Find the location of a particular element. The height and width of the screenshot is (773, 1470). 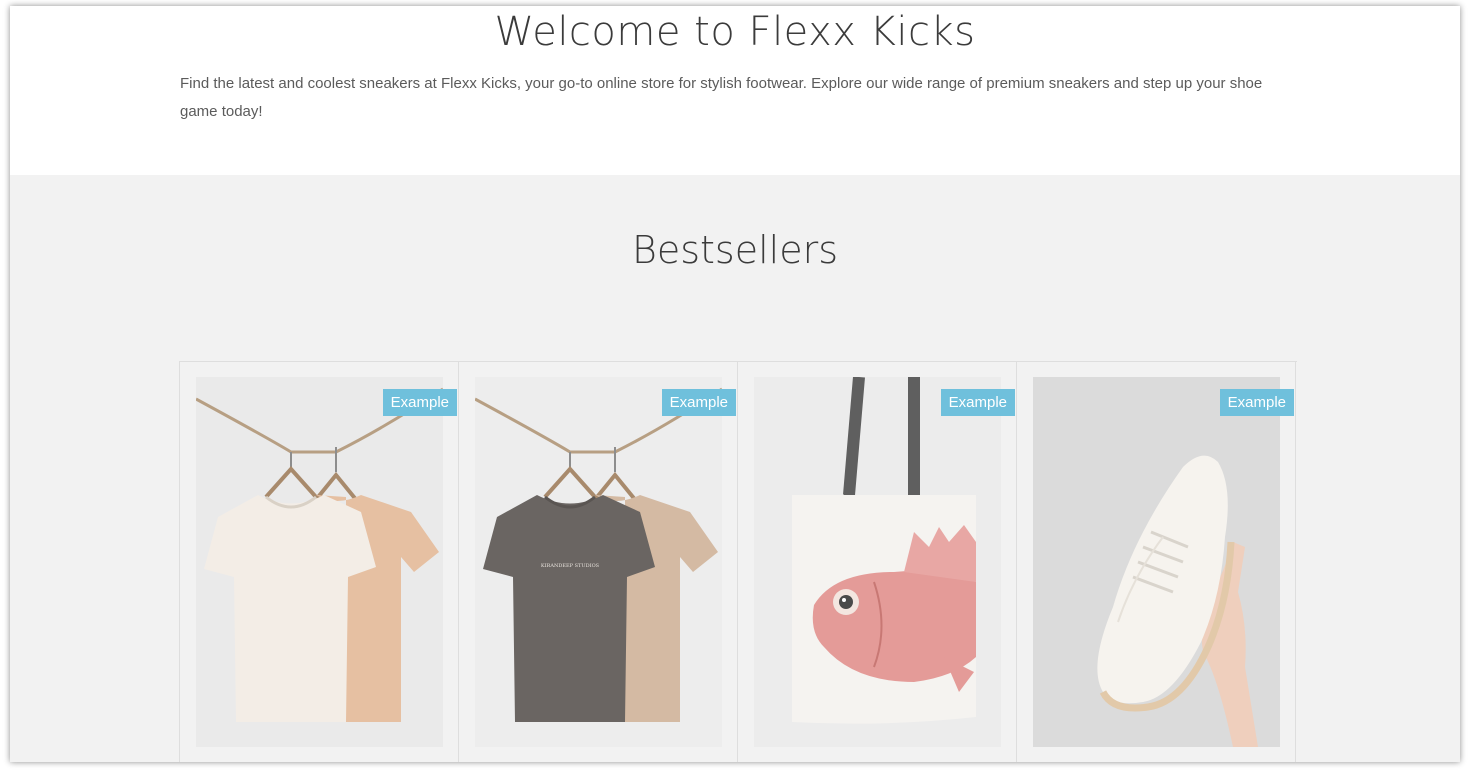

svg-text: KIRANDEEP STUDIOS is located at coordinates (570, 566).